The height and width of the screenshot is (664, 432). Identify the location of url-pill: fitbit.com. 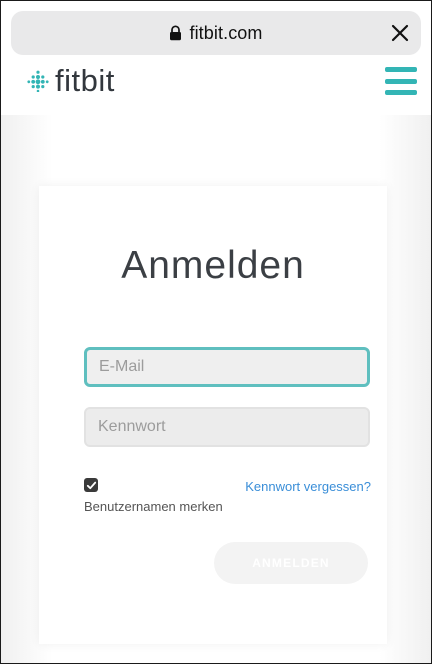
(216, 33).